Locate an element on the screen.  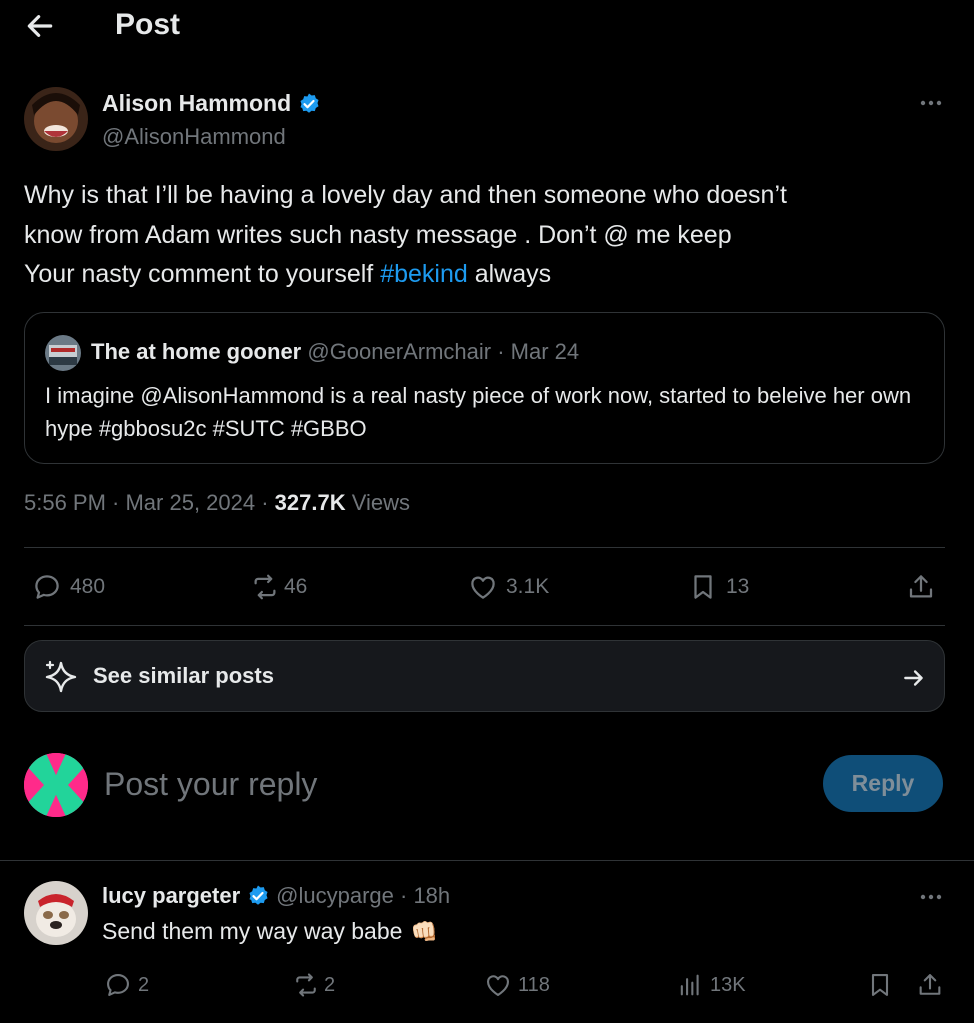
post-text-segment: Your nasty comment to yourself is located at coordinates (202, 274).